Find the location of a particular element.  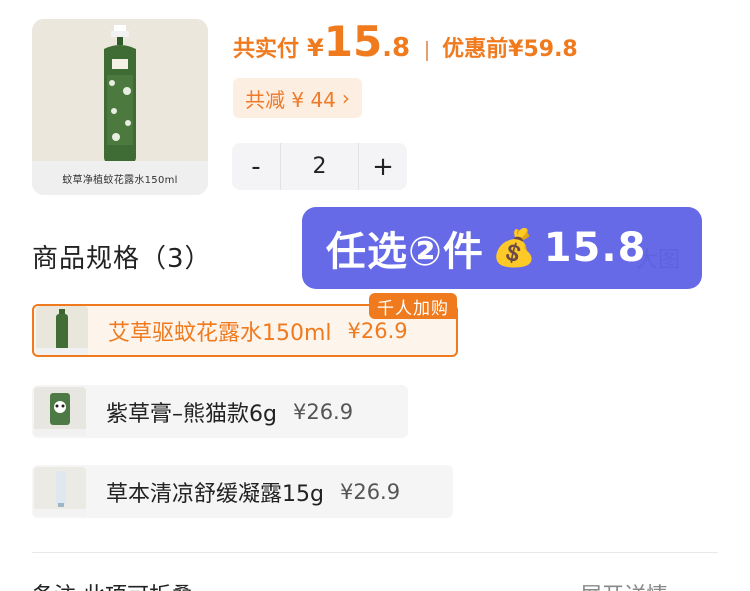

spec-option: 紫草膏–熊猫款6g ¥26.9 is located at coordinates (220, 411).